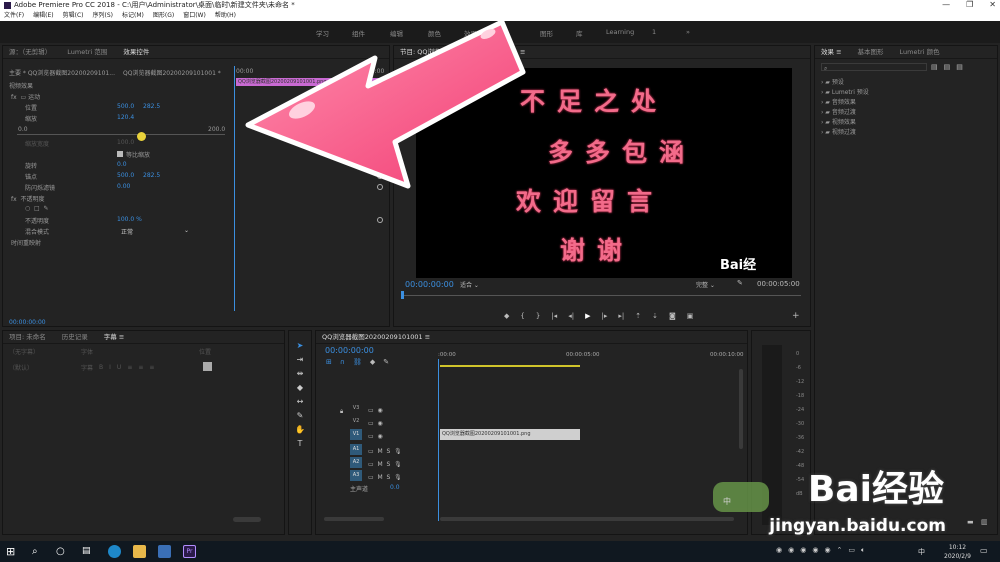  What do you see at coordinates (587, 317) in the screenshot?
I see `play-button: ▶` at bounding box center [587, 317].